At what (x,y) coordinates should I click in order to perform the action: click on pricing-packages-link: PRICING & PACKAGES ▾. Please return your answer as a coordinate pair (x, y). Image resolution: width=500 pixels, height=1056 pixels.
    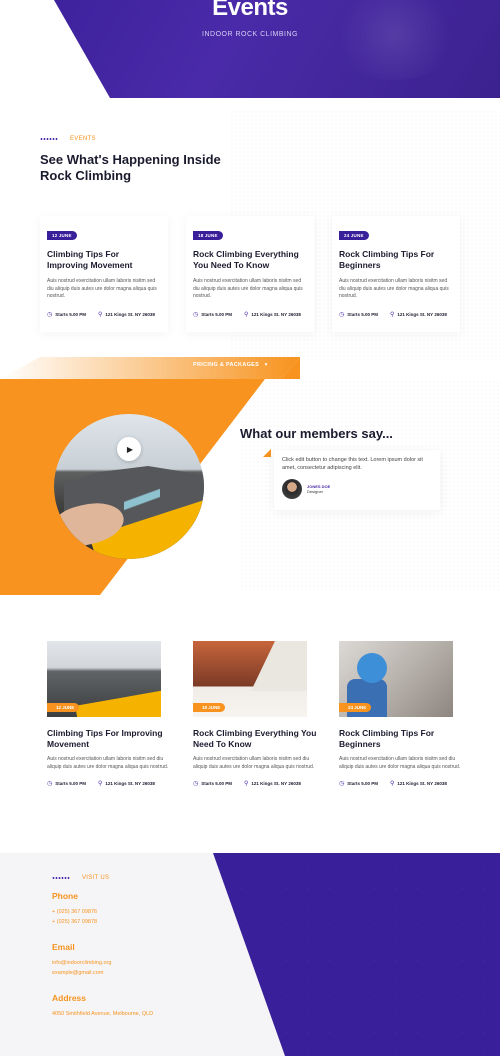
    Looking at the image, I should click on (230, 365).